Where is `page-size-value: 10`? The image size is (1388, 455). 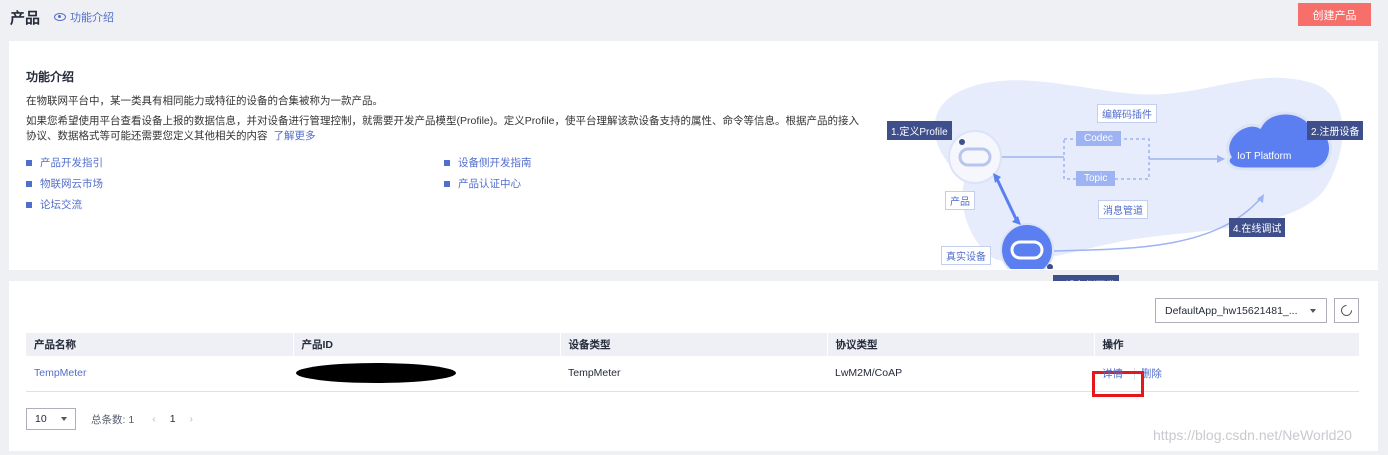
page-size-value: 10 is located at coordinates (41, 419).